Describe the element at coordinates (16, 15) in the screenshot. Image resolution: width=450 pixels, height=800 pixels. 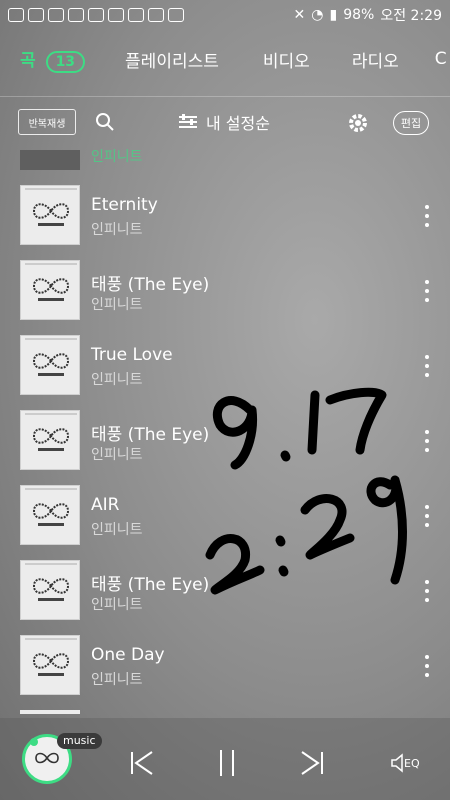
I see `chat-icon` at that location.